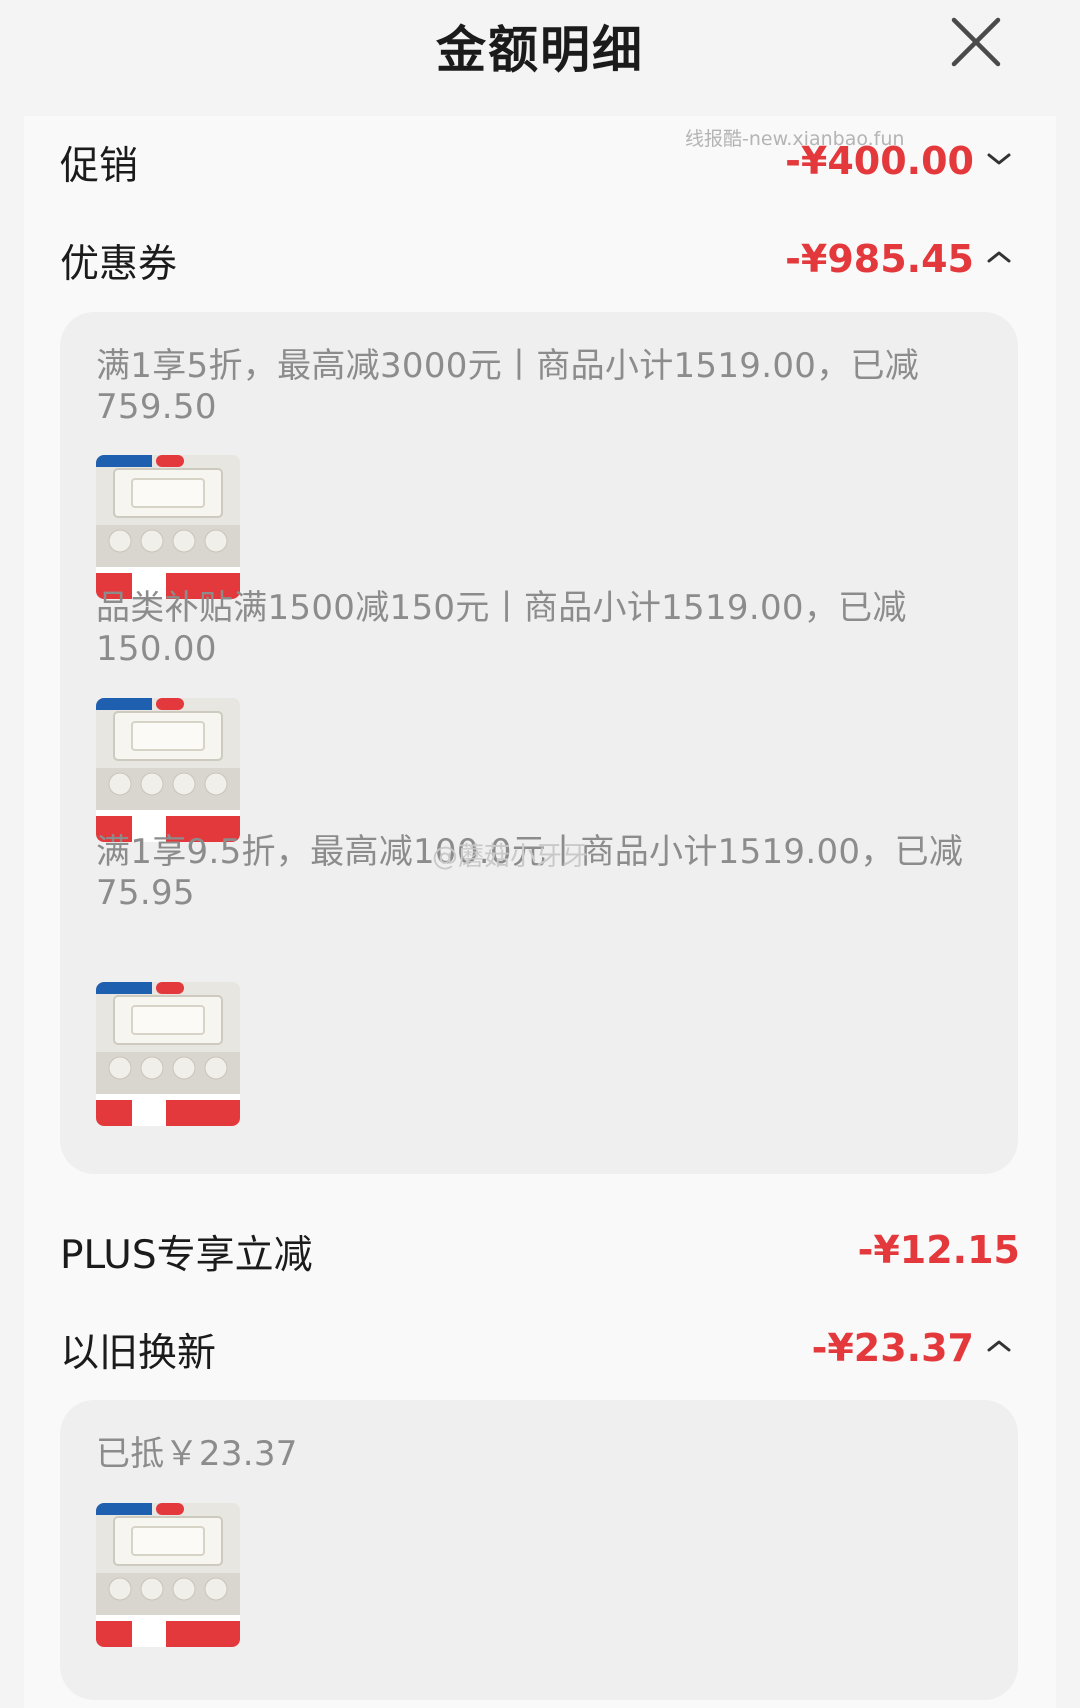 The height and width of the screenshot is (1708, 1080). What do you see at coordinates (938, 1250) in the screenshot?
I see `row-amount-plus: -¥12.15` at bounding box center [938, 1250].